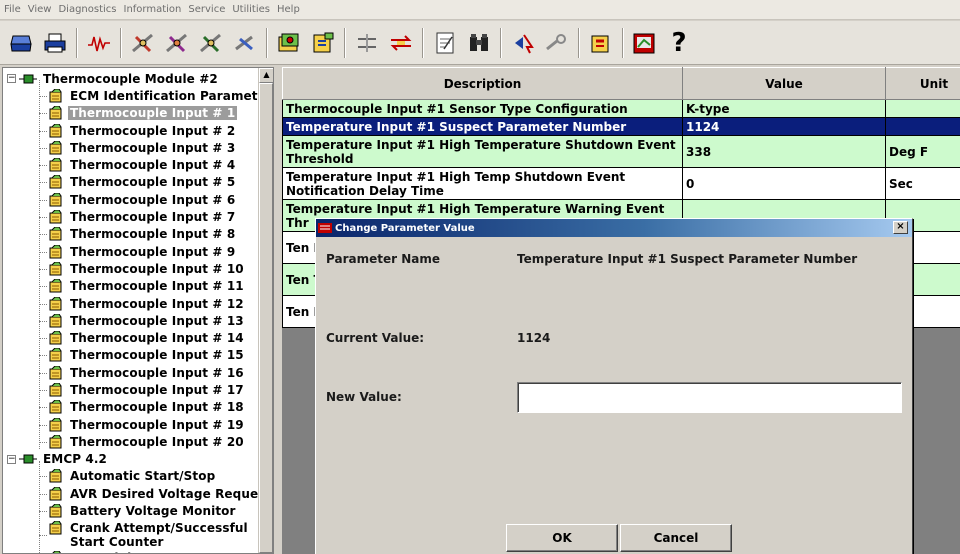 Image resolution: width=960 pixels, height=554 pixels. Describe the element at coordinates (131, 113) in the screenshot. I see `tree-item: Thermocouple Input # 1` at that location.